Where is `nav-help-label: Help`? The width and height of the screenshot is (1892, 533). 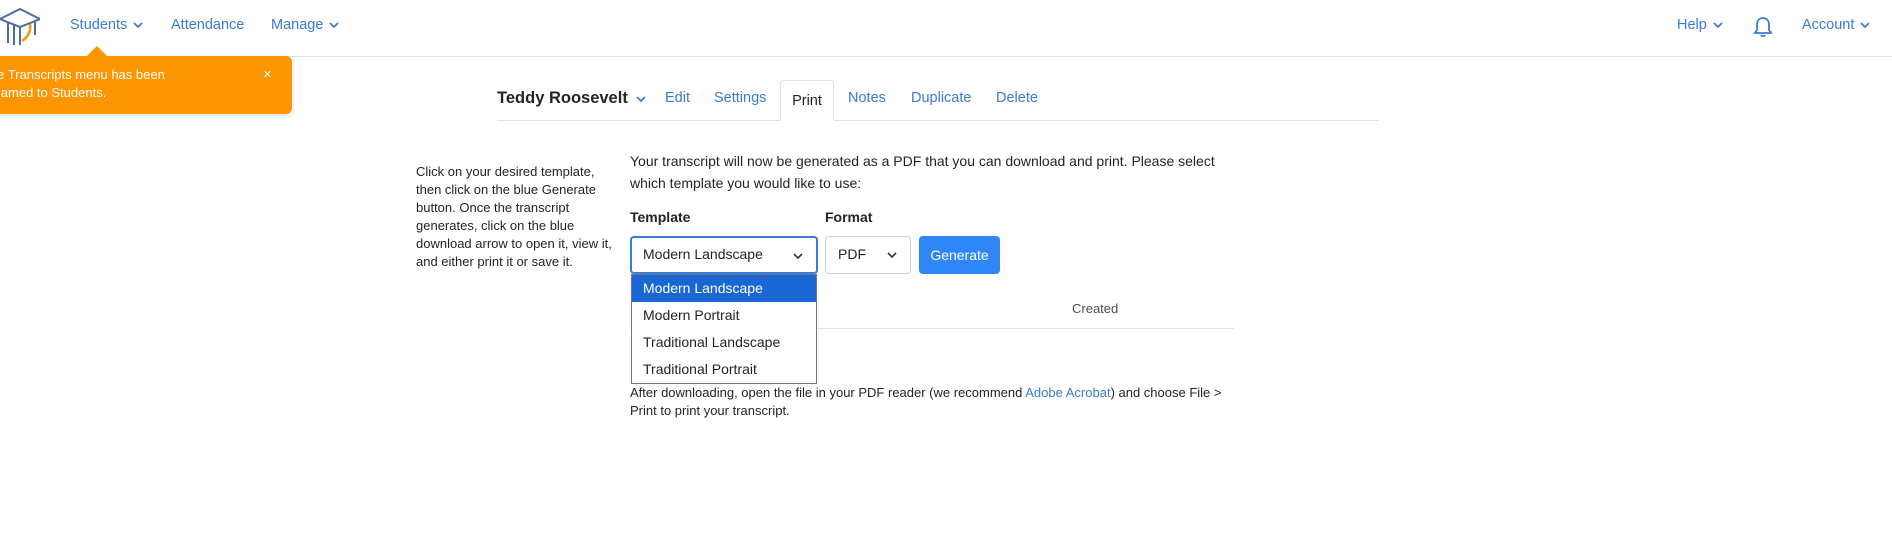 nav-help-label: Help is located at coordinates (1692, 25).